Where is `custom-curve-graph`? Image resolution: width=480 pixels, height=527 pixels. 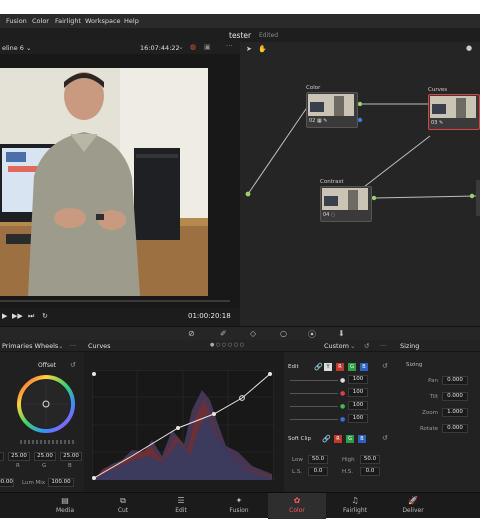 custom-curve-graph is located at coordinates (183, 425).